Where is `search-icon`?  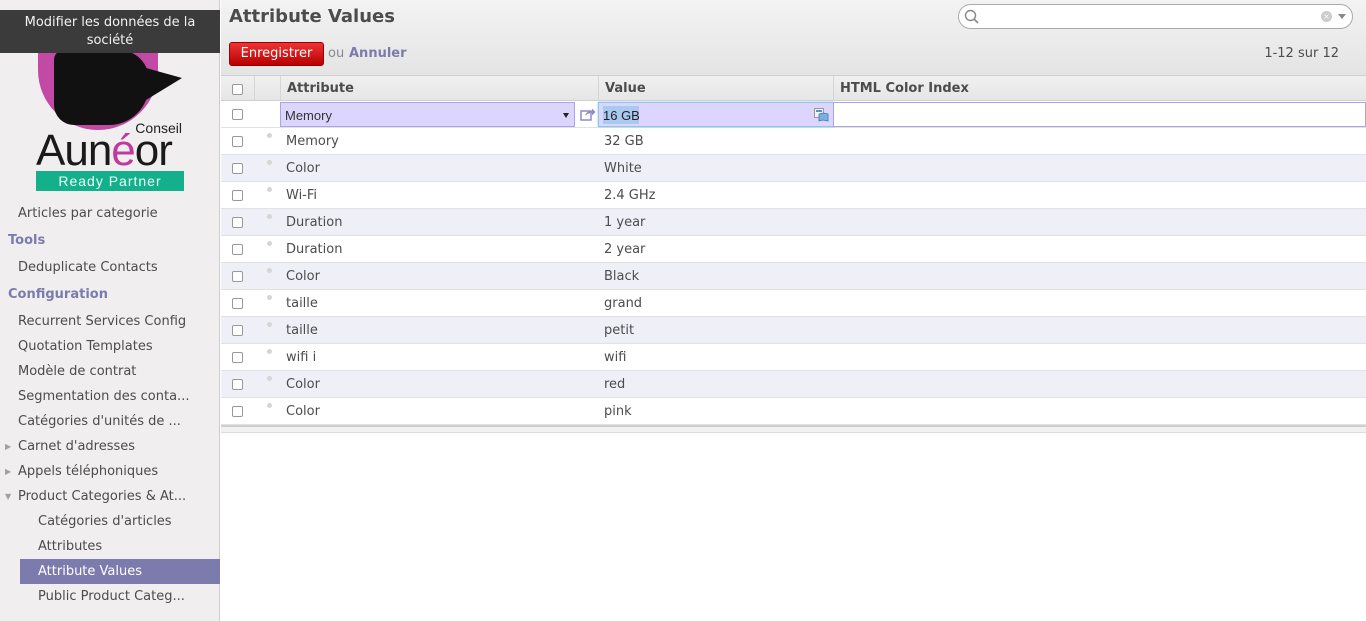
search-icon is located at coordinates (971, 16).